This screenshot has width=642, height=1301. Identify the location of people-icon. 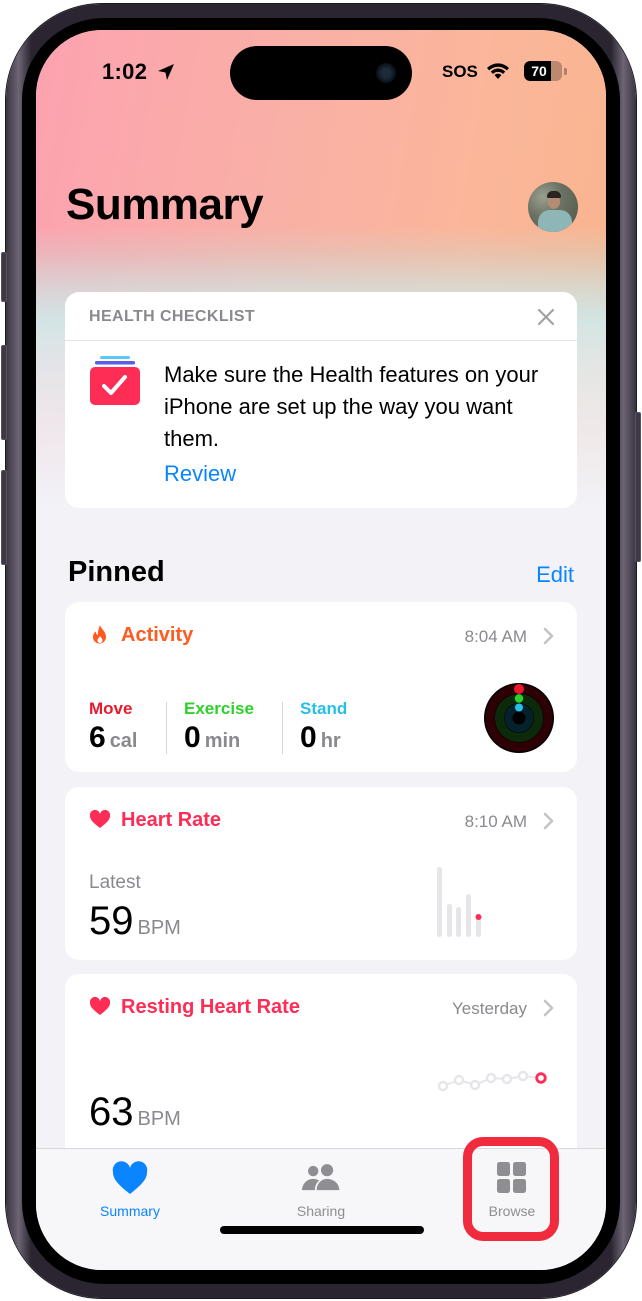
(320, 1177).